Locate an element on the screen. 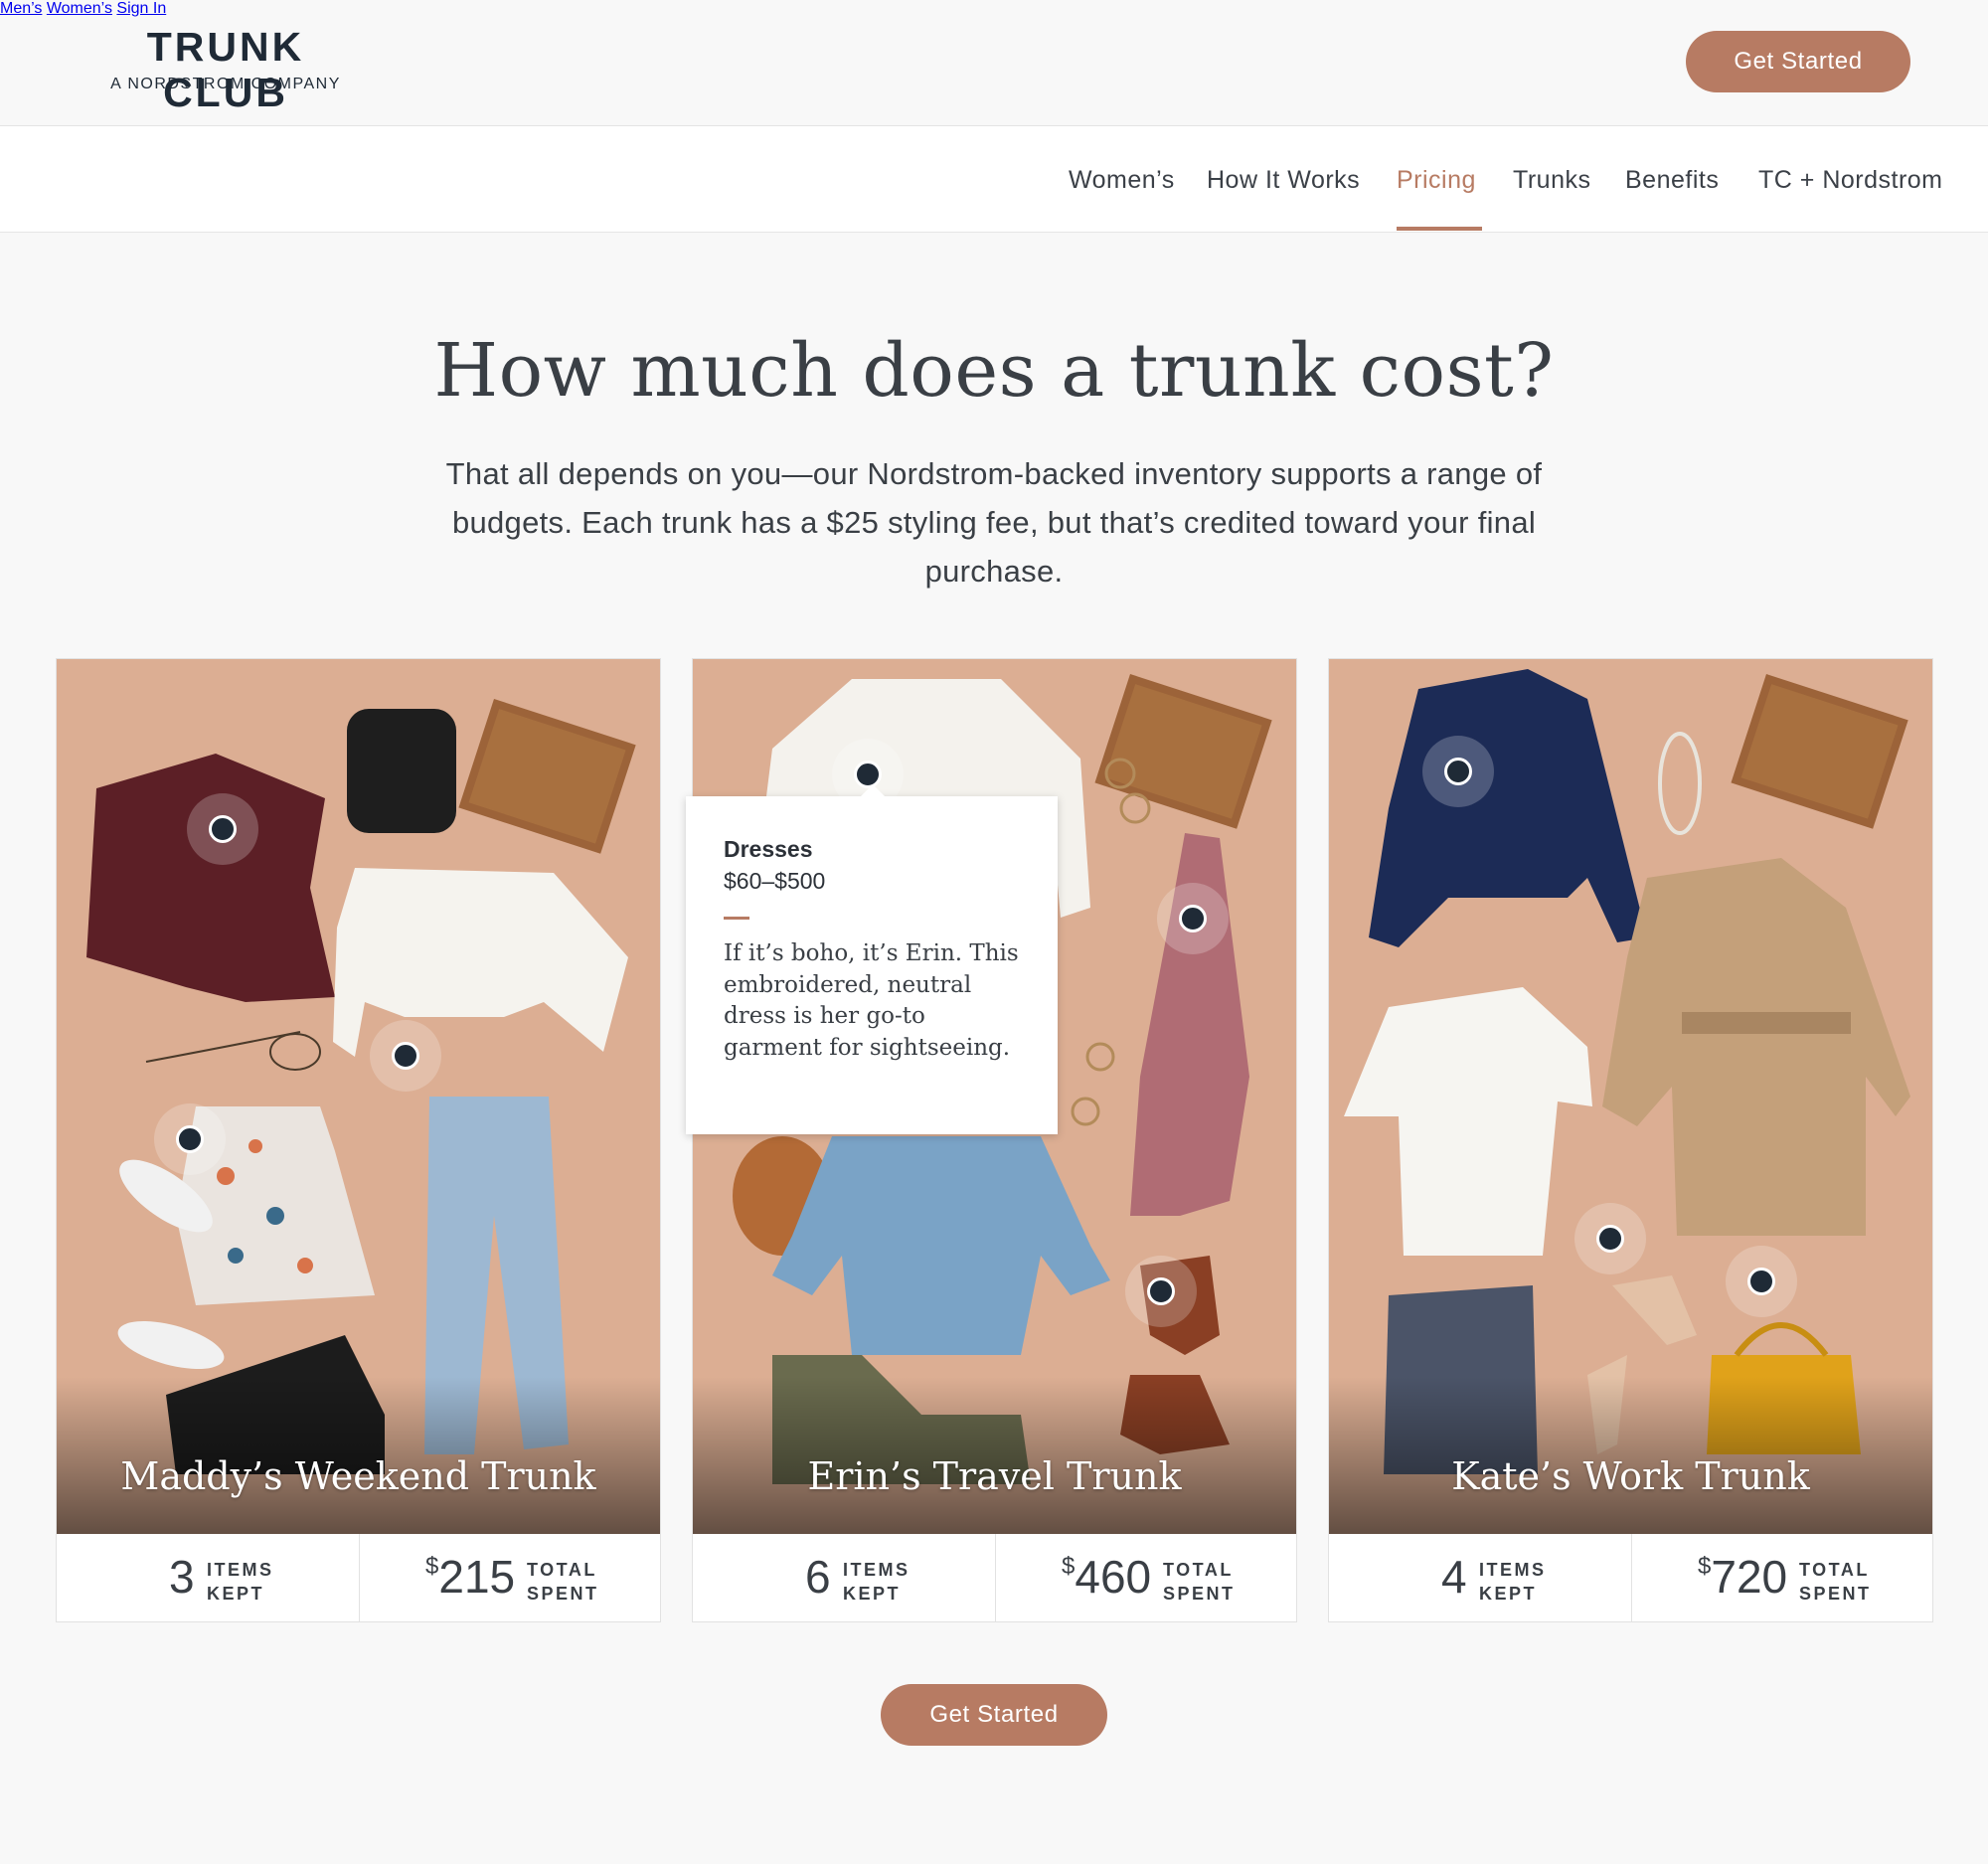 Image resolution: width=1988 pixels, height=1864 pixels. items-kept-count: 6 is located at coordinates (818, 1577).